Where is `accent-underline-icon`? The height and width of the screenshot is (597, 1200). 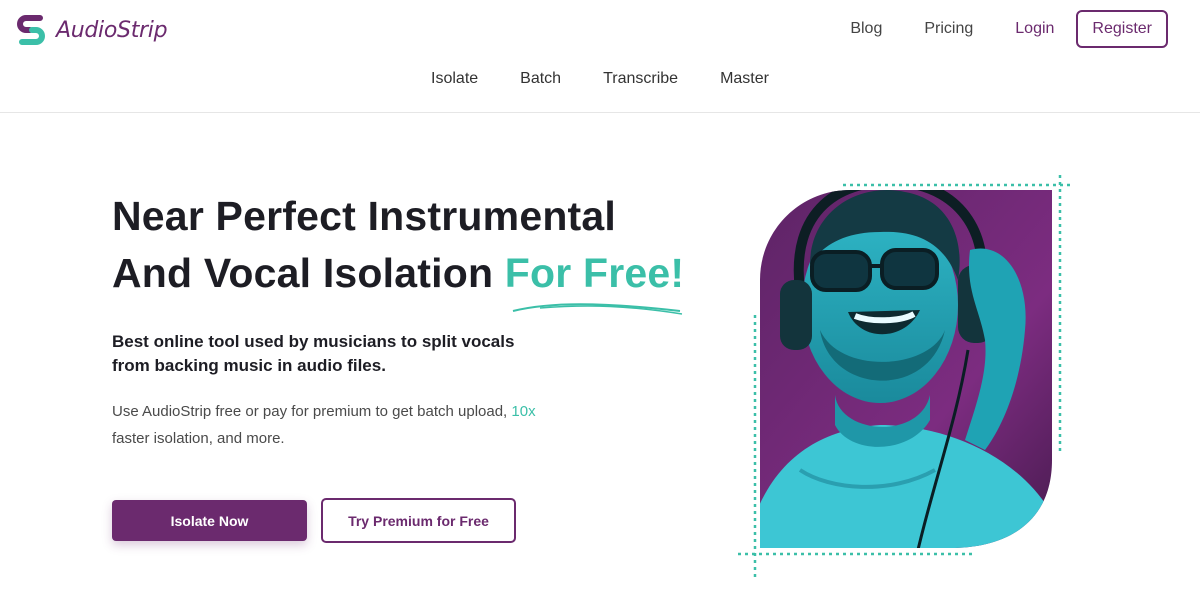
accent-underline-icon is located at coordinates (597, 309).